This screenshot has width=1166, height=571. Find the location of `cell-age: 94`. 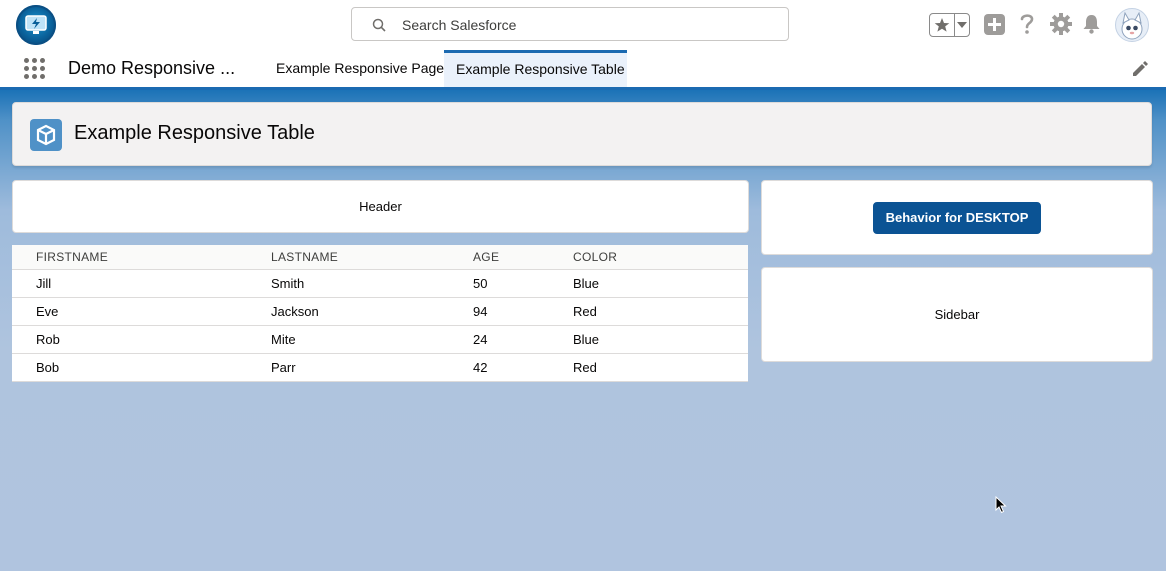

cell-age: 94 is located at coordinates (499, 311).